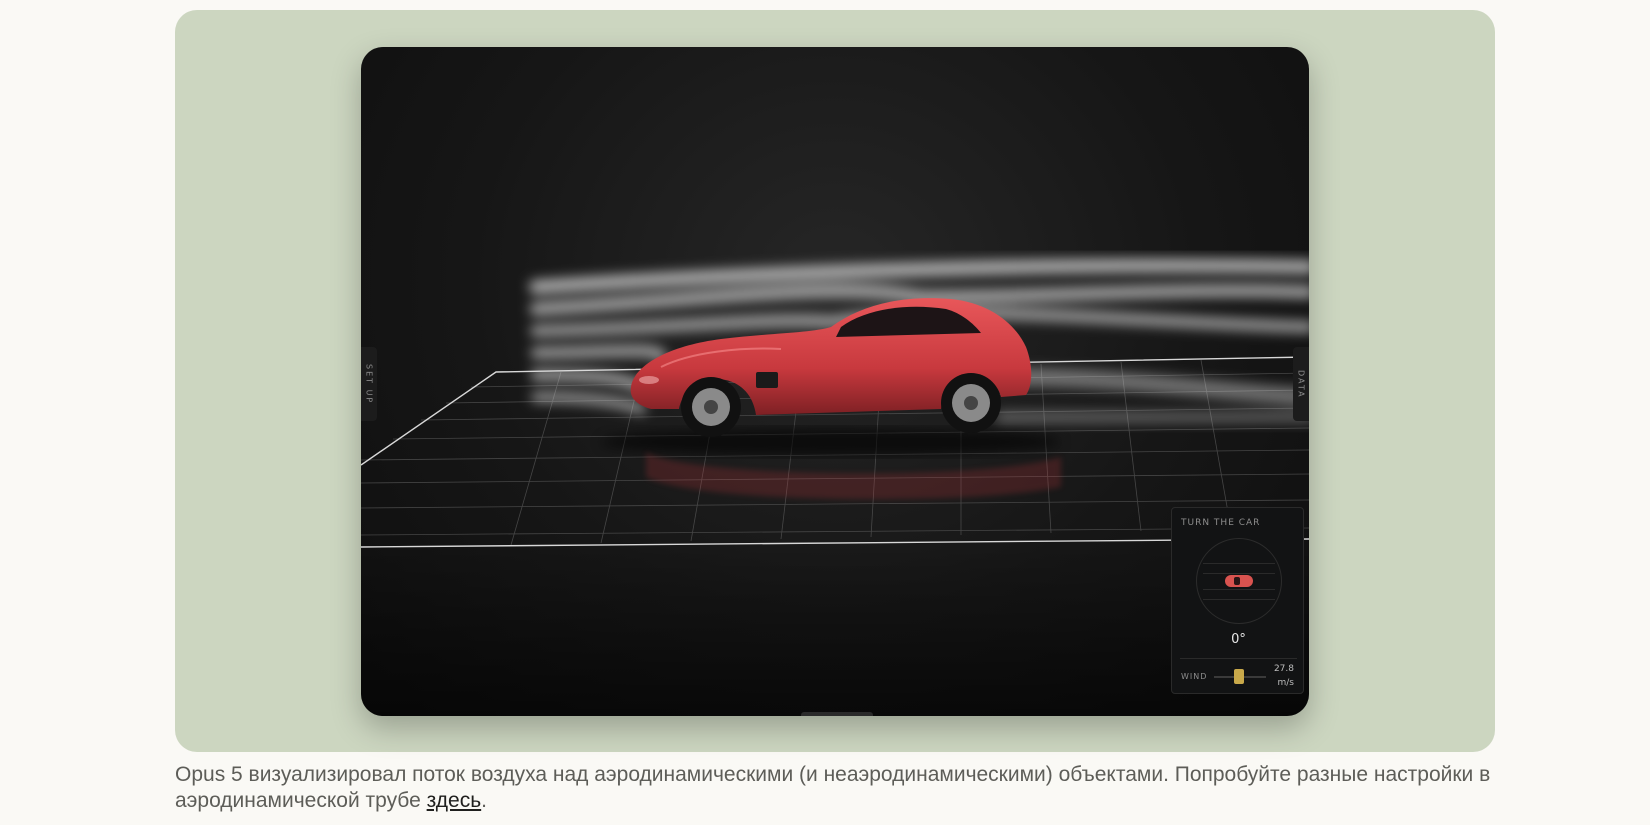  I want to click on car-icon, so click(1239, 581).